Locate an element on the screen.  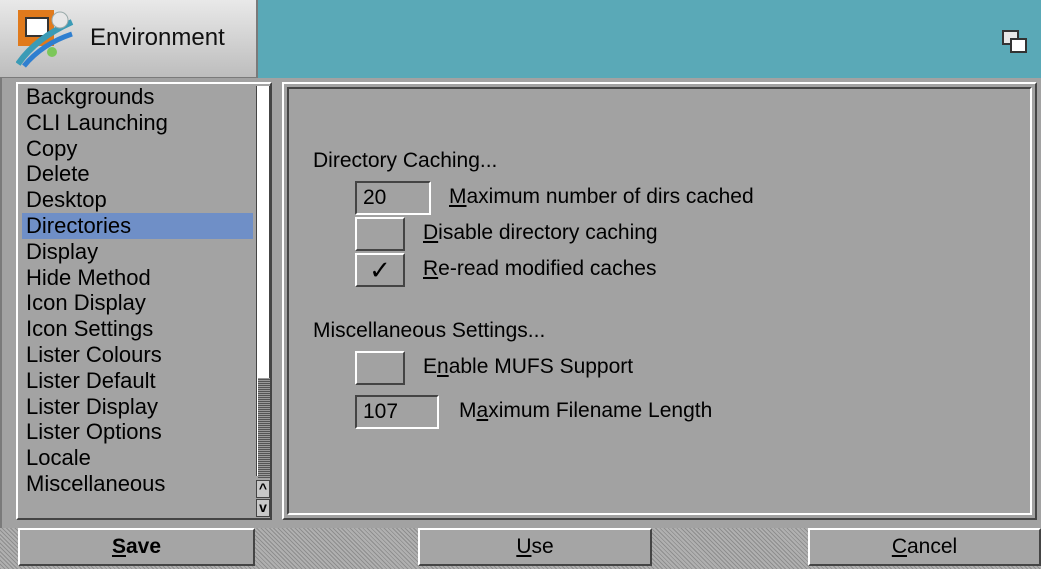
list-item-lister-default: Lister Default is located at coordinates (137, 381).